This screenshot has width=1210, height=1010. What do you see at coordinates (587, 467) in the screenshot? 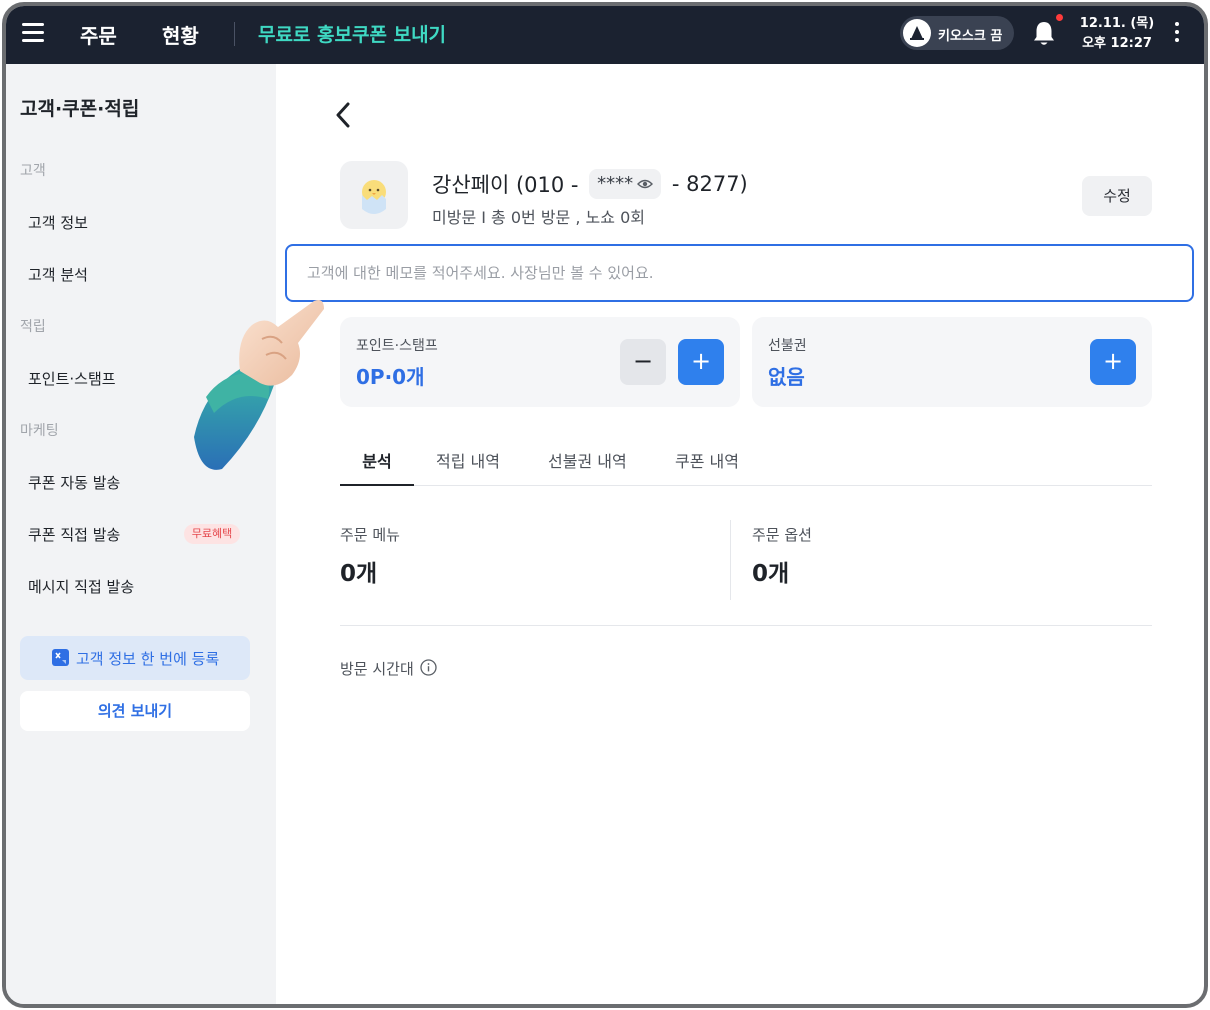
I see `tab-prepaid-history: 선불권 내역` at bounding box center [587, 467].